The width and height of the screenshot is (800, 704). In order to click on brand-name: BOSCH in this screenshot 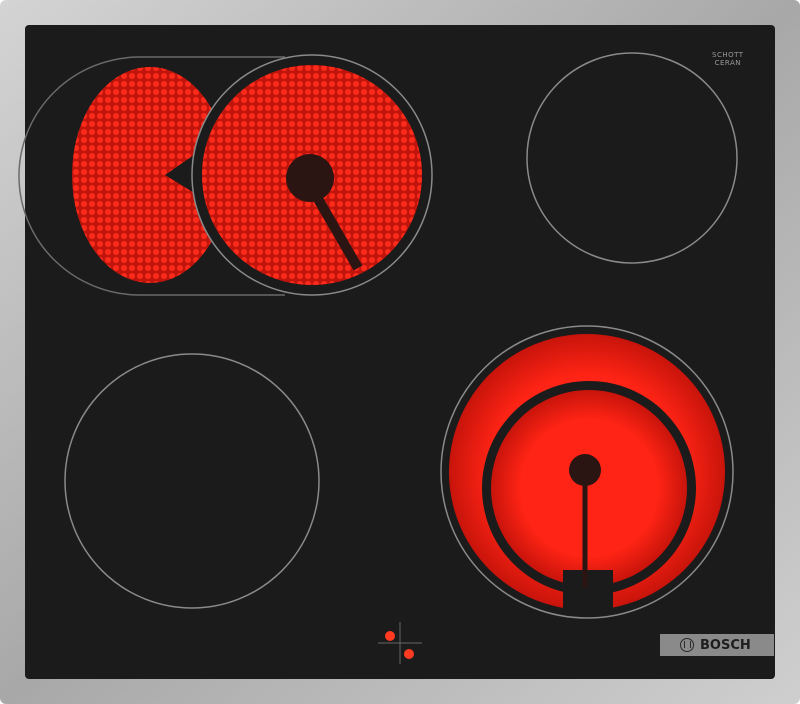, I will do `click(725, 645)`.